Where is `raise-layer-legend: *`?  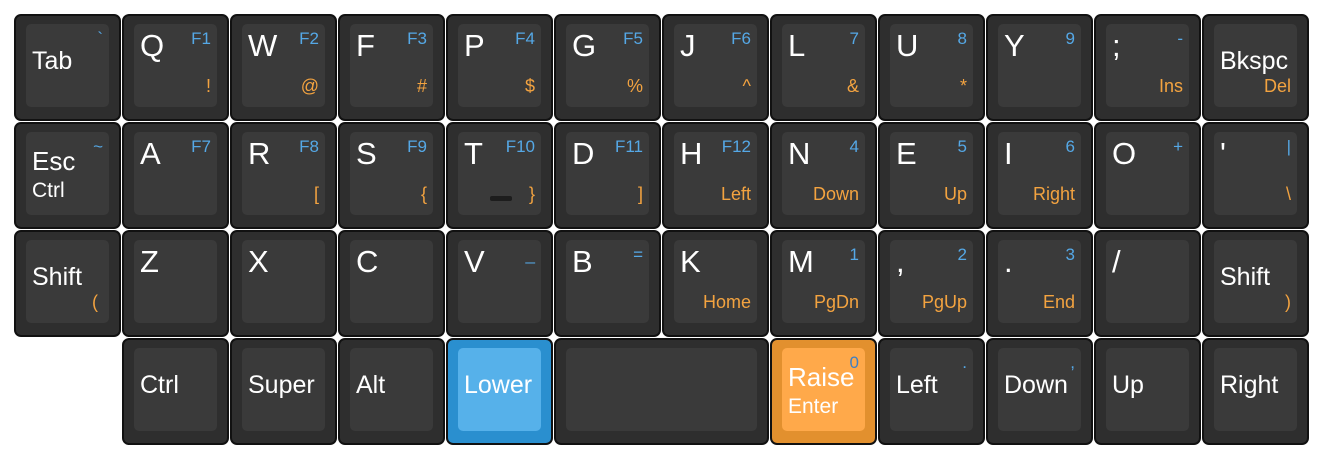 raise-layer-legend: * is located at coordinates (963, 86).